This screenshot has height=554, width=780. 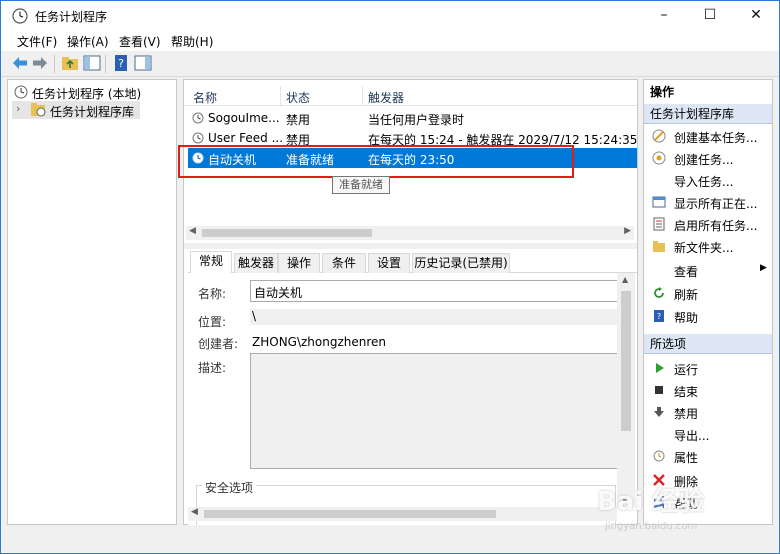 What do you see at coordinates (92, 112) in the screenshot?
I see `tree-library-label: 任务计划程序库` at bounding box center [92, 112].